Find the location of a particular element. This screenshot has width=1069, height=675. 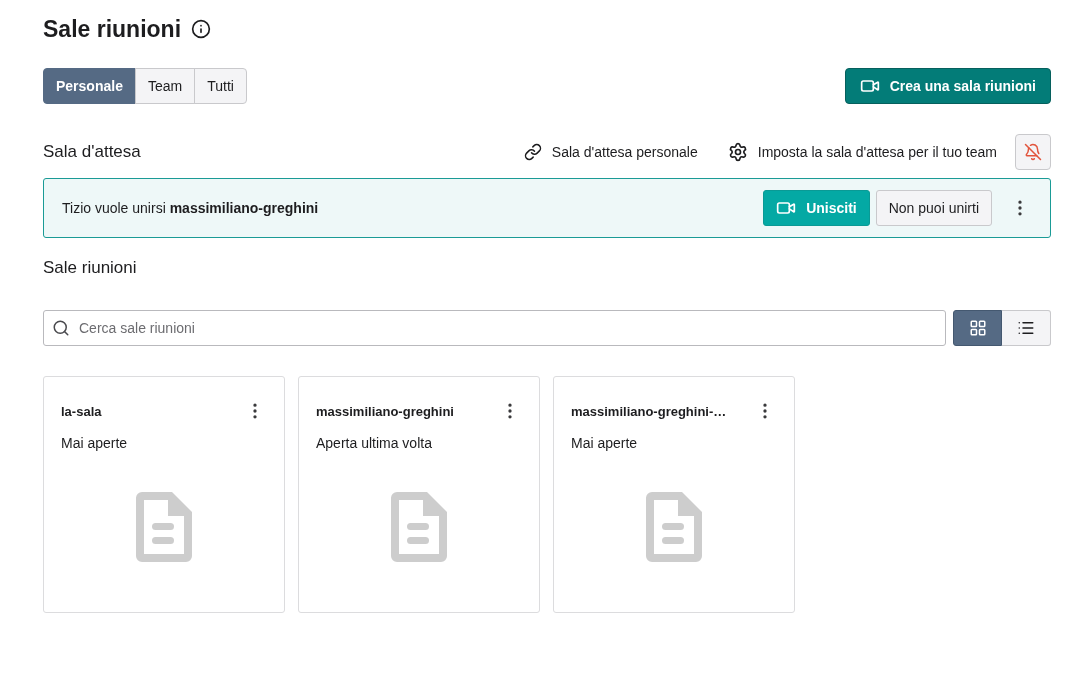

personal-waiting-room-link: Sala d'attesa personale is located at coordinates (610, 152).